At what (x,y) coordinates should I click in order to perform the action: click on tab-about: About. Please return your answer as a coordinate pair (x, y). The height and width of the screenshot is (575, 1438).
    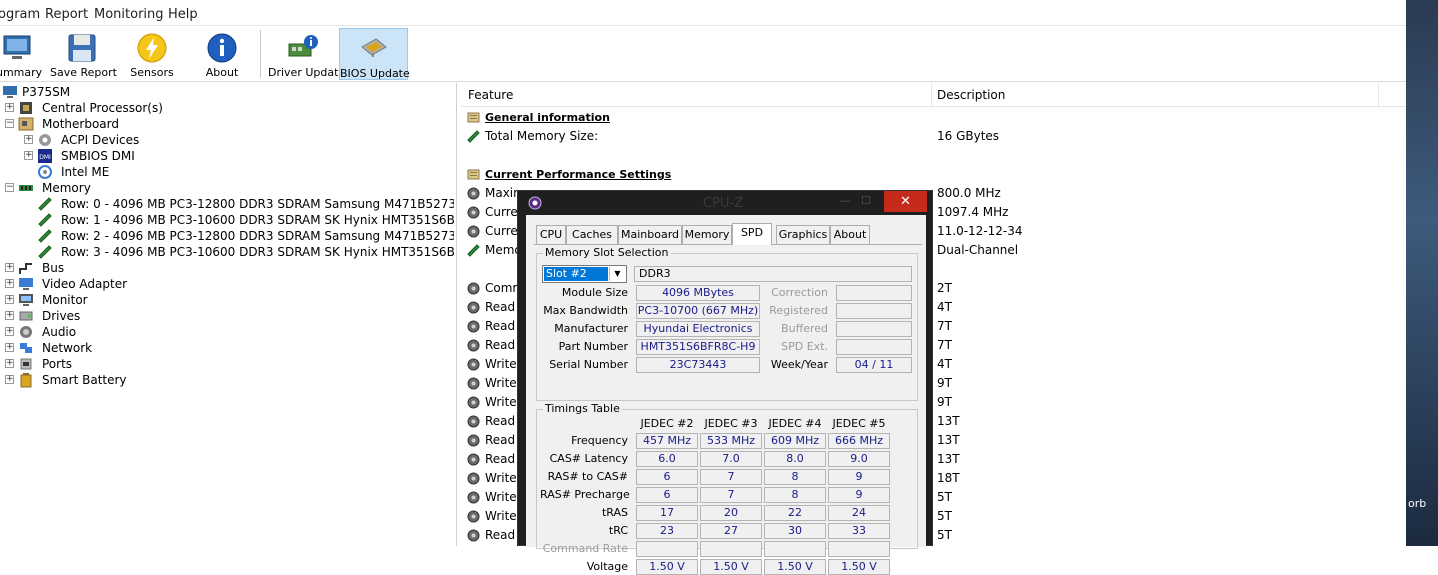
    Looking at the image, I should click on (850, 235).